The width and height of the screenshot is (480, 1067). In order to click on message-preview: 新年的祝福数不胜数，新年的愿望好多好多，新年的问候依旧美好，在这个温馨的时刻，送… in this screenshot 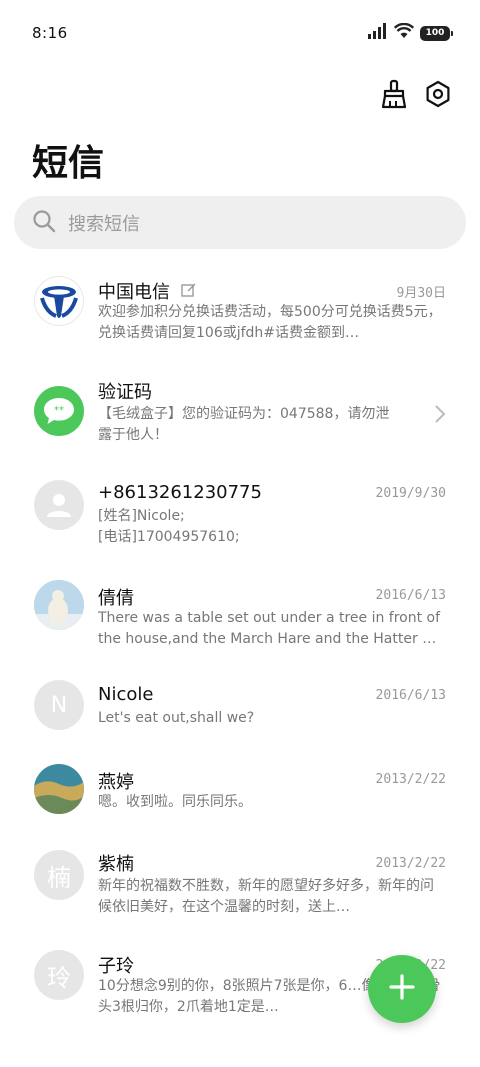, I will do `click(266, 896)`.